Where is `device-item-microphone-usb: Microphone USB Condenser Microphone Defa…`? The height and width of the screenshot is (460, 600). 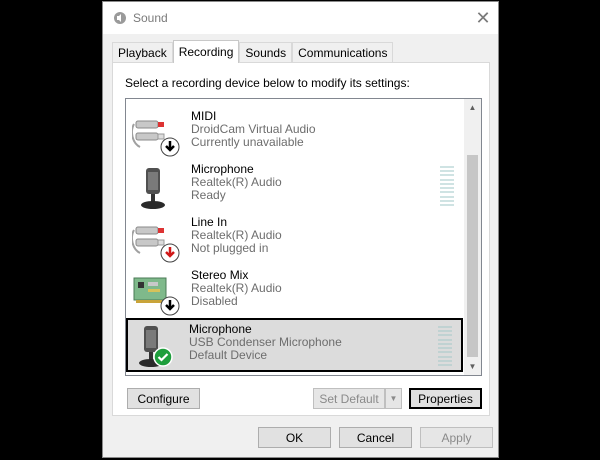 device-item-microphone-usb: Microphone USB Condenser Microphone Defa… is located at coordinates (294, 345).